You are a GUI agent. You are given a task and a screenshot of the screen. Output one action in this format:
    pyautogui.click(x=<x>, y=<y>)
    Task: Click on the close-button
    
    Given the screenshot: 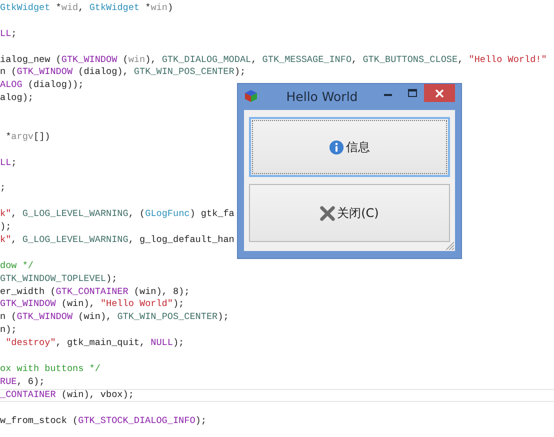 What is the action you would take?
    pyautogui.click(x=439, y=93)
    